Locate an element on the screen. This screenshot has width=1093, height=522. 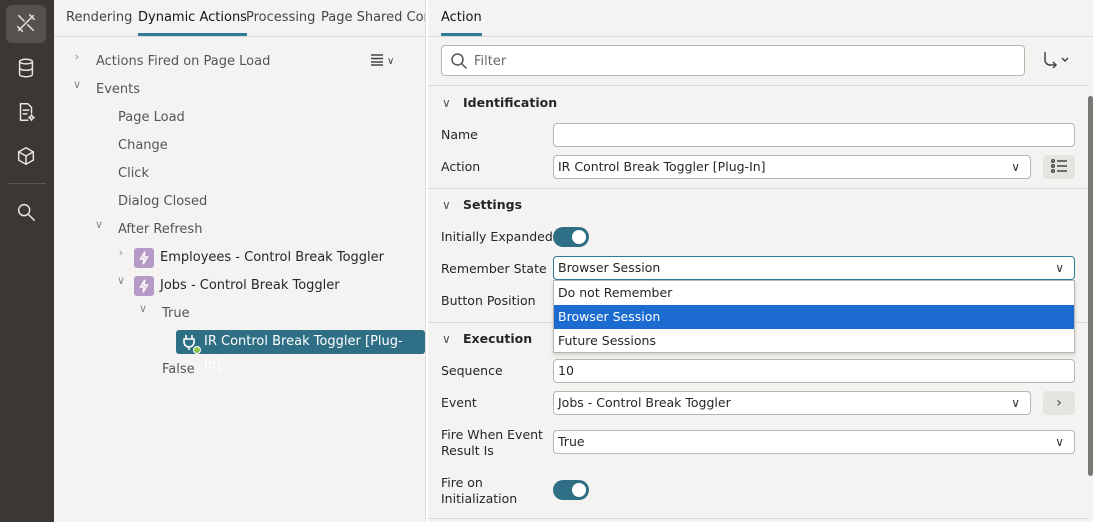
fire-init-label: Fire on Initialization is located at coordinates (479, 491).